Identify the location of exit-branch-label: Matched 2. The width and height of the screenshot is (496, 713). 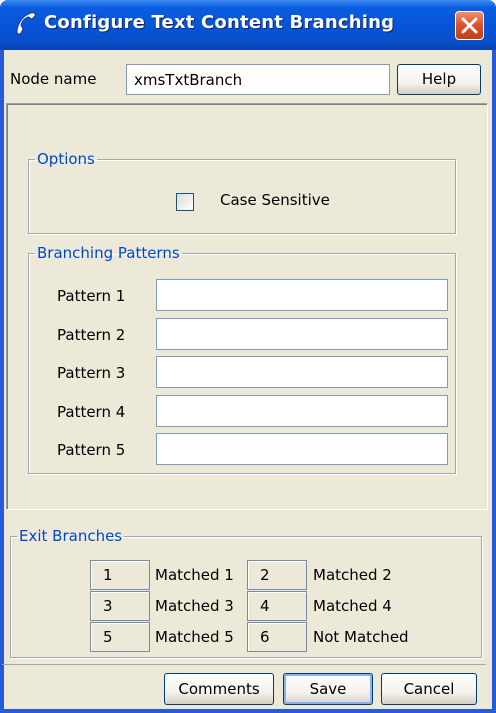
(352, 575).